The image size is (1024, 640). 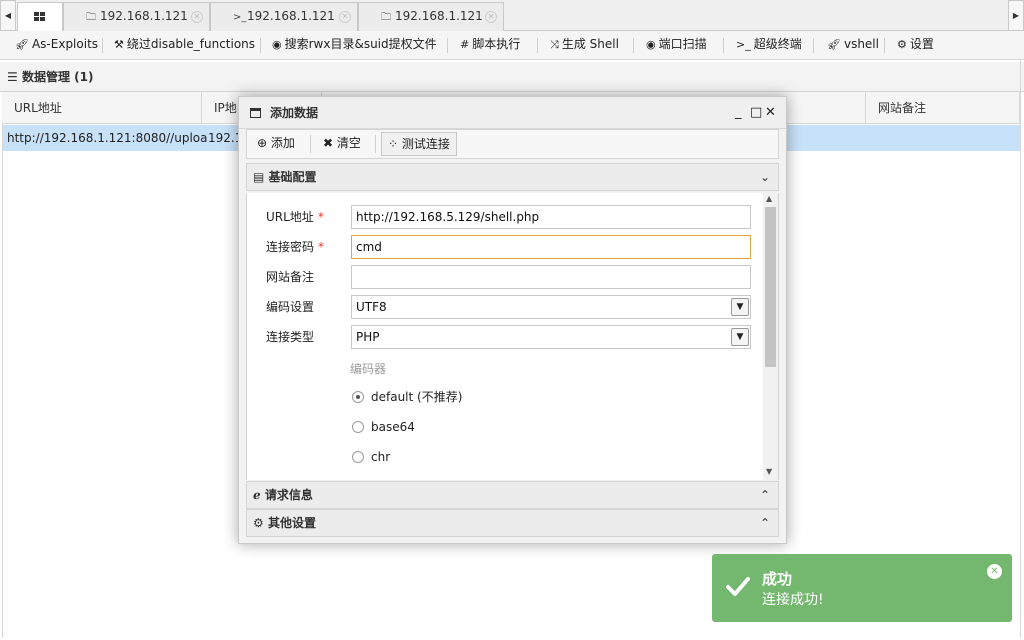 What do you see at coordinates (902, 44) in the screenshot?
I see `gear-icon: ⚙` at bounding box center [902, 44].